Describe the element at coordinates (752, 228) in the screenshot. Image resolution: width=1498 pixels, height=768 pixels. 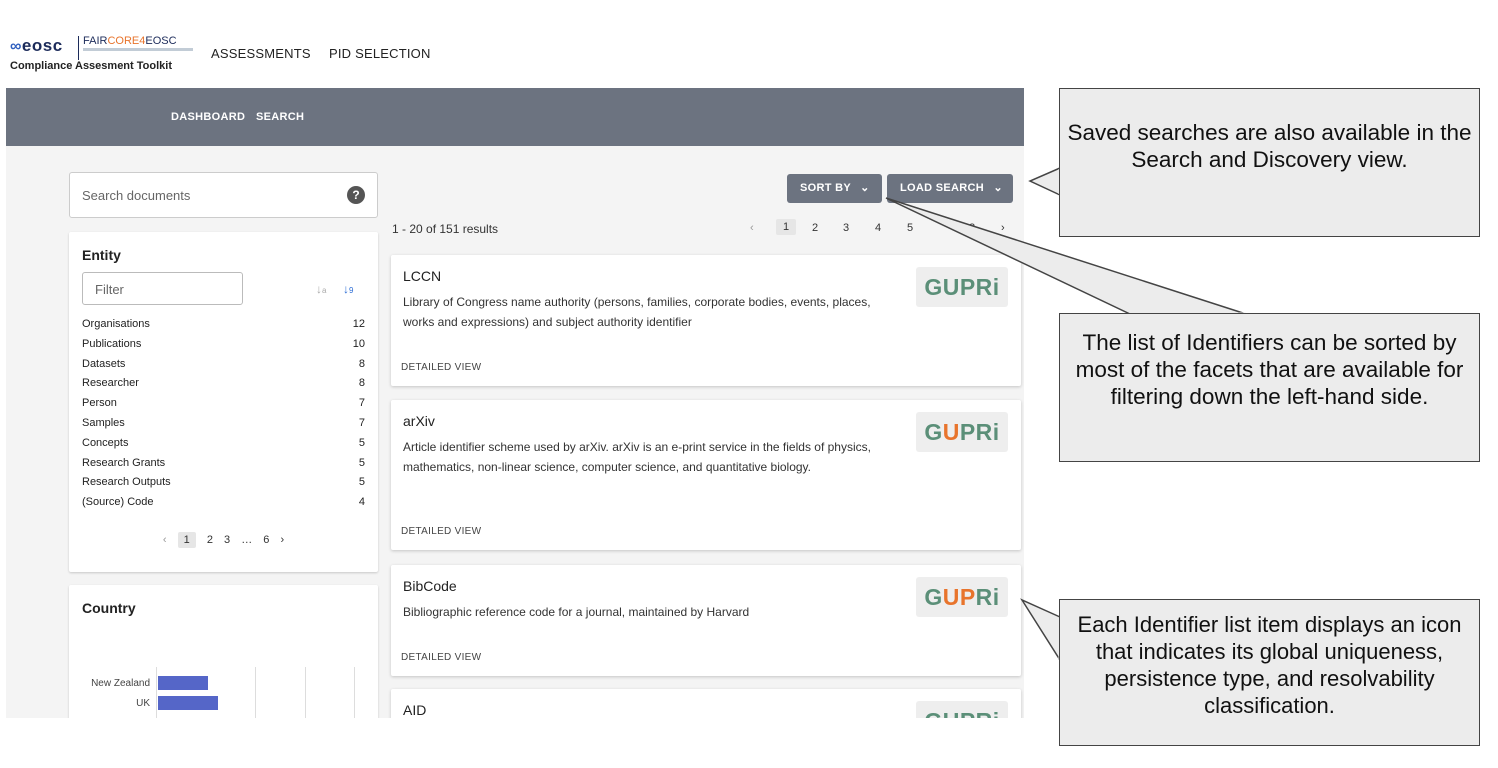
I see `page-prev: ‹` at that location.